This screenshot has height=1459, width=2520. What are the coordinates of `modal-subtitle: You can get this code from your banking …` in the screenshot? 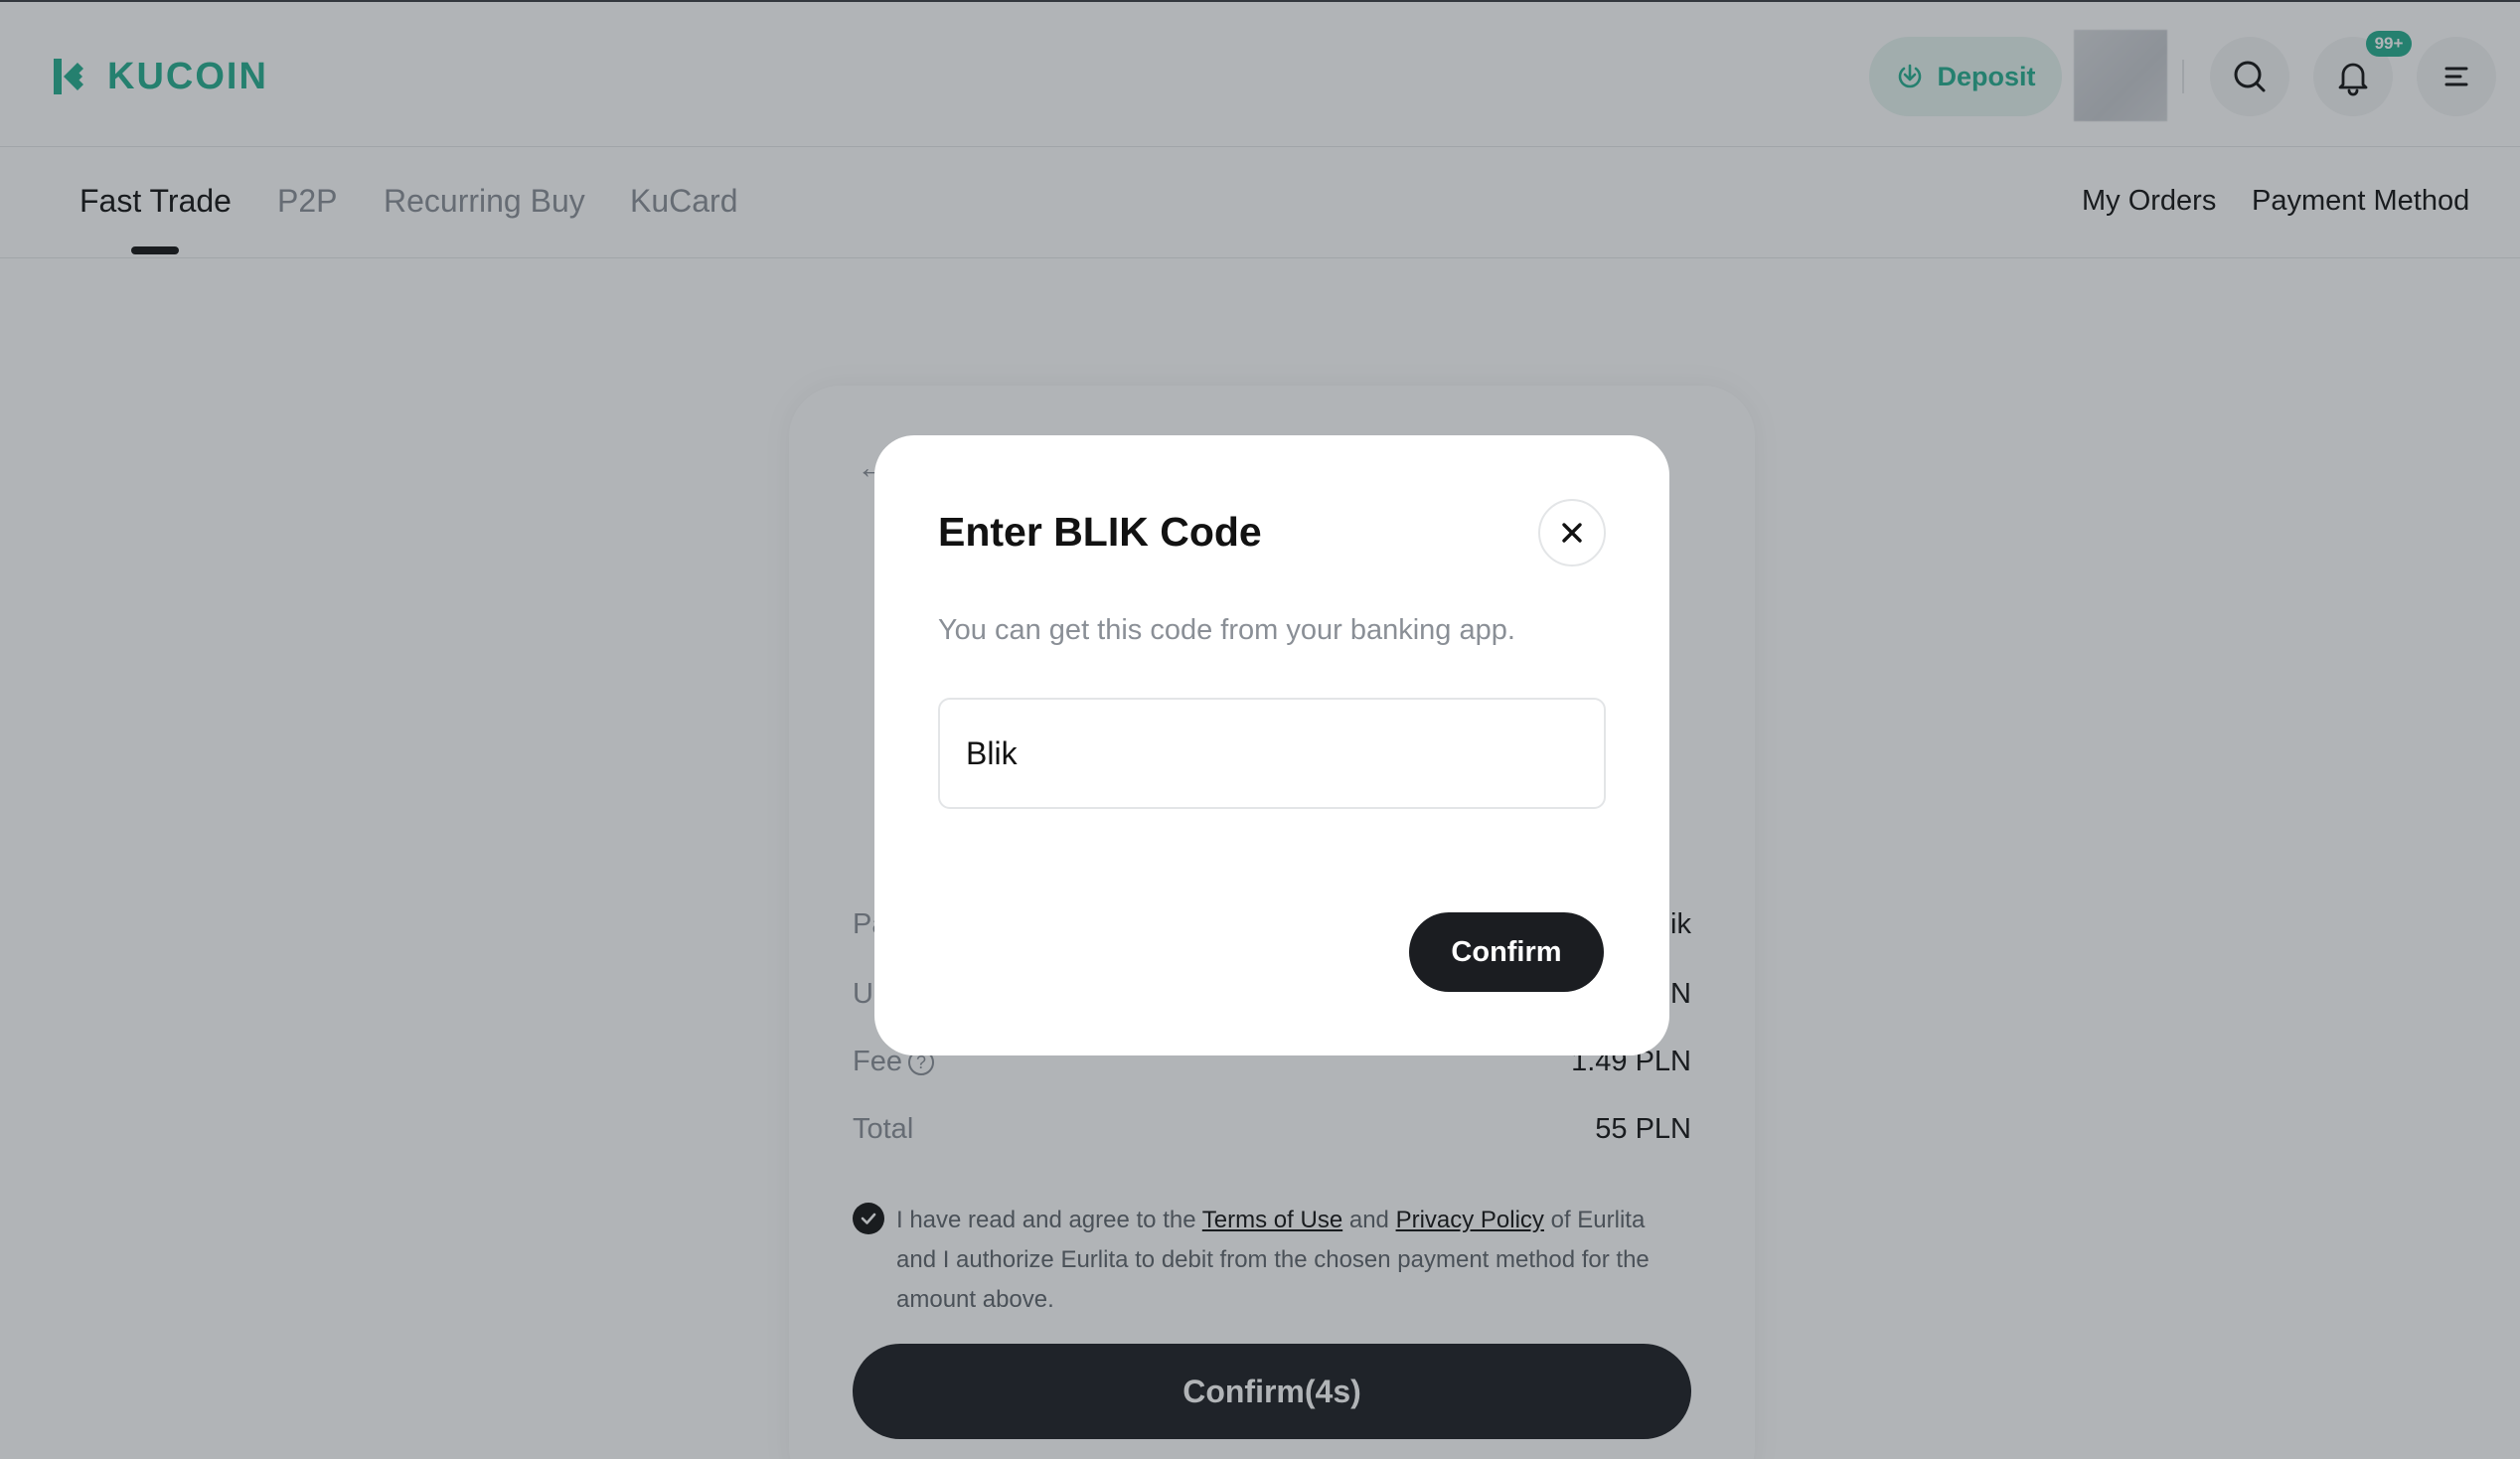 It's located at (1226, 630).